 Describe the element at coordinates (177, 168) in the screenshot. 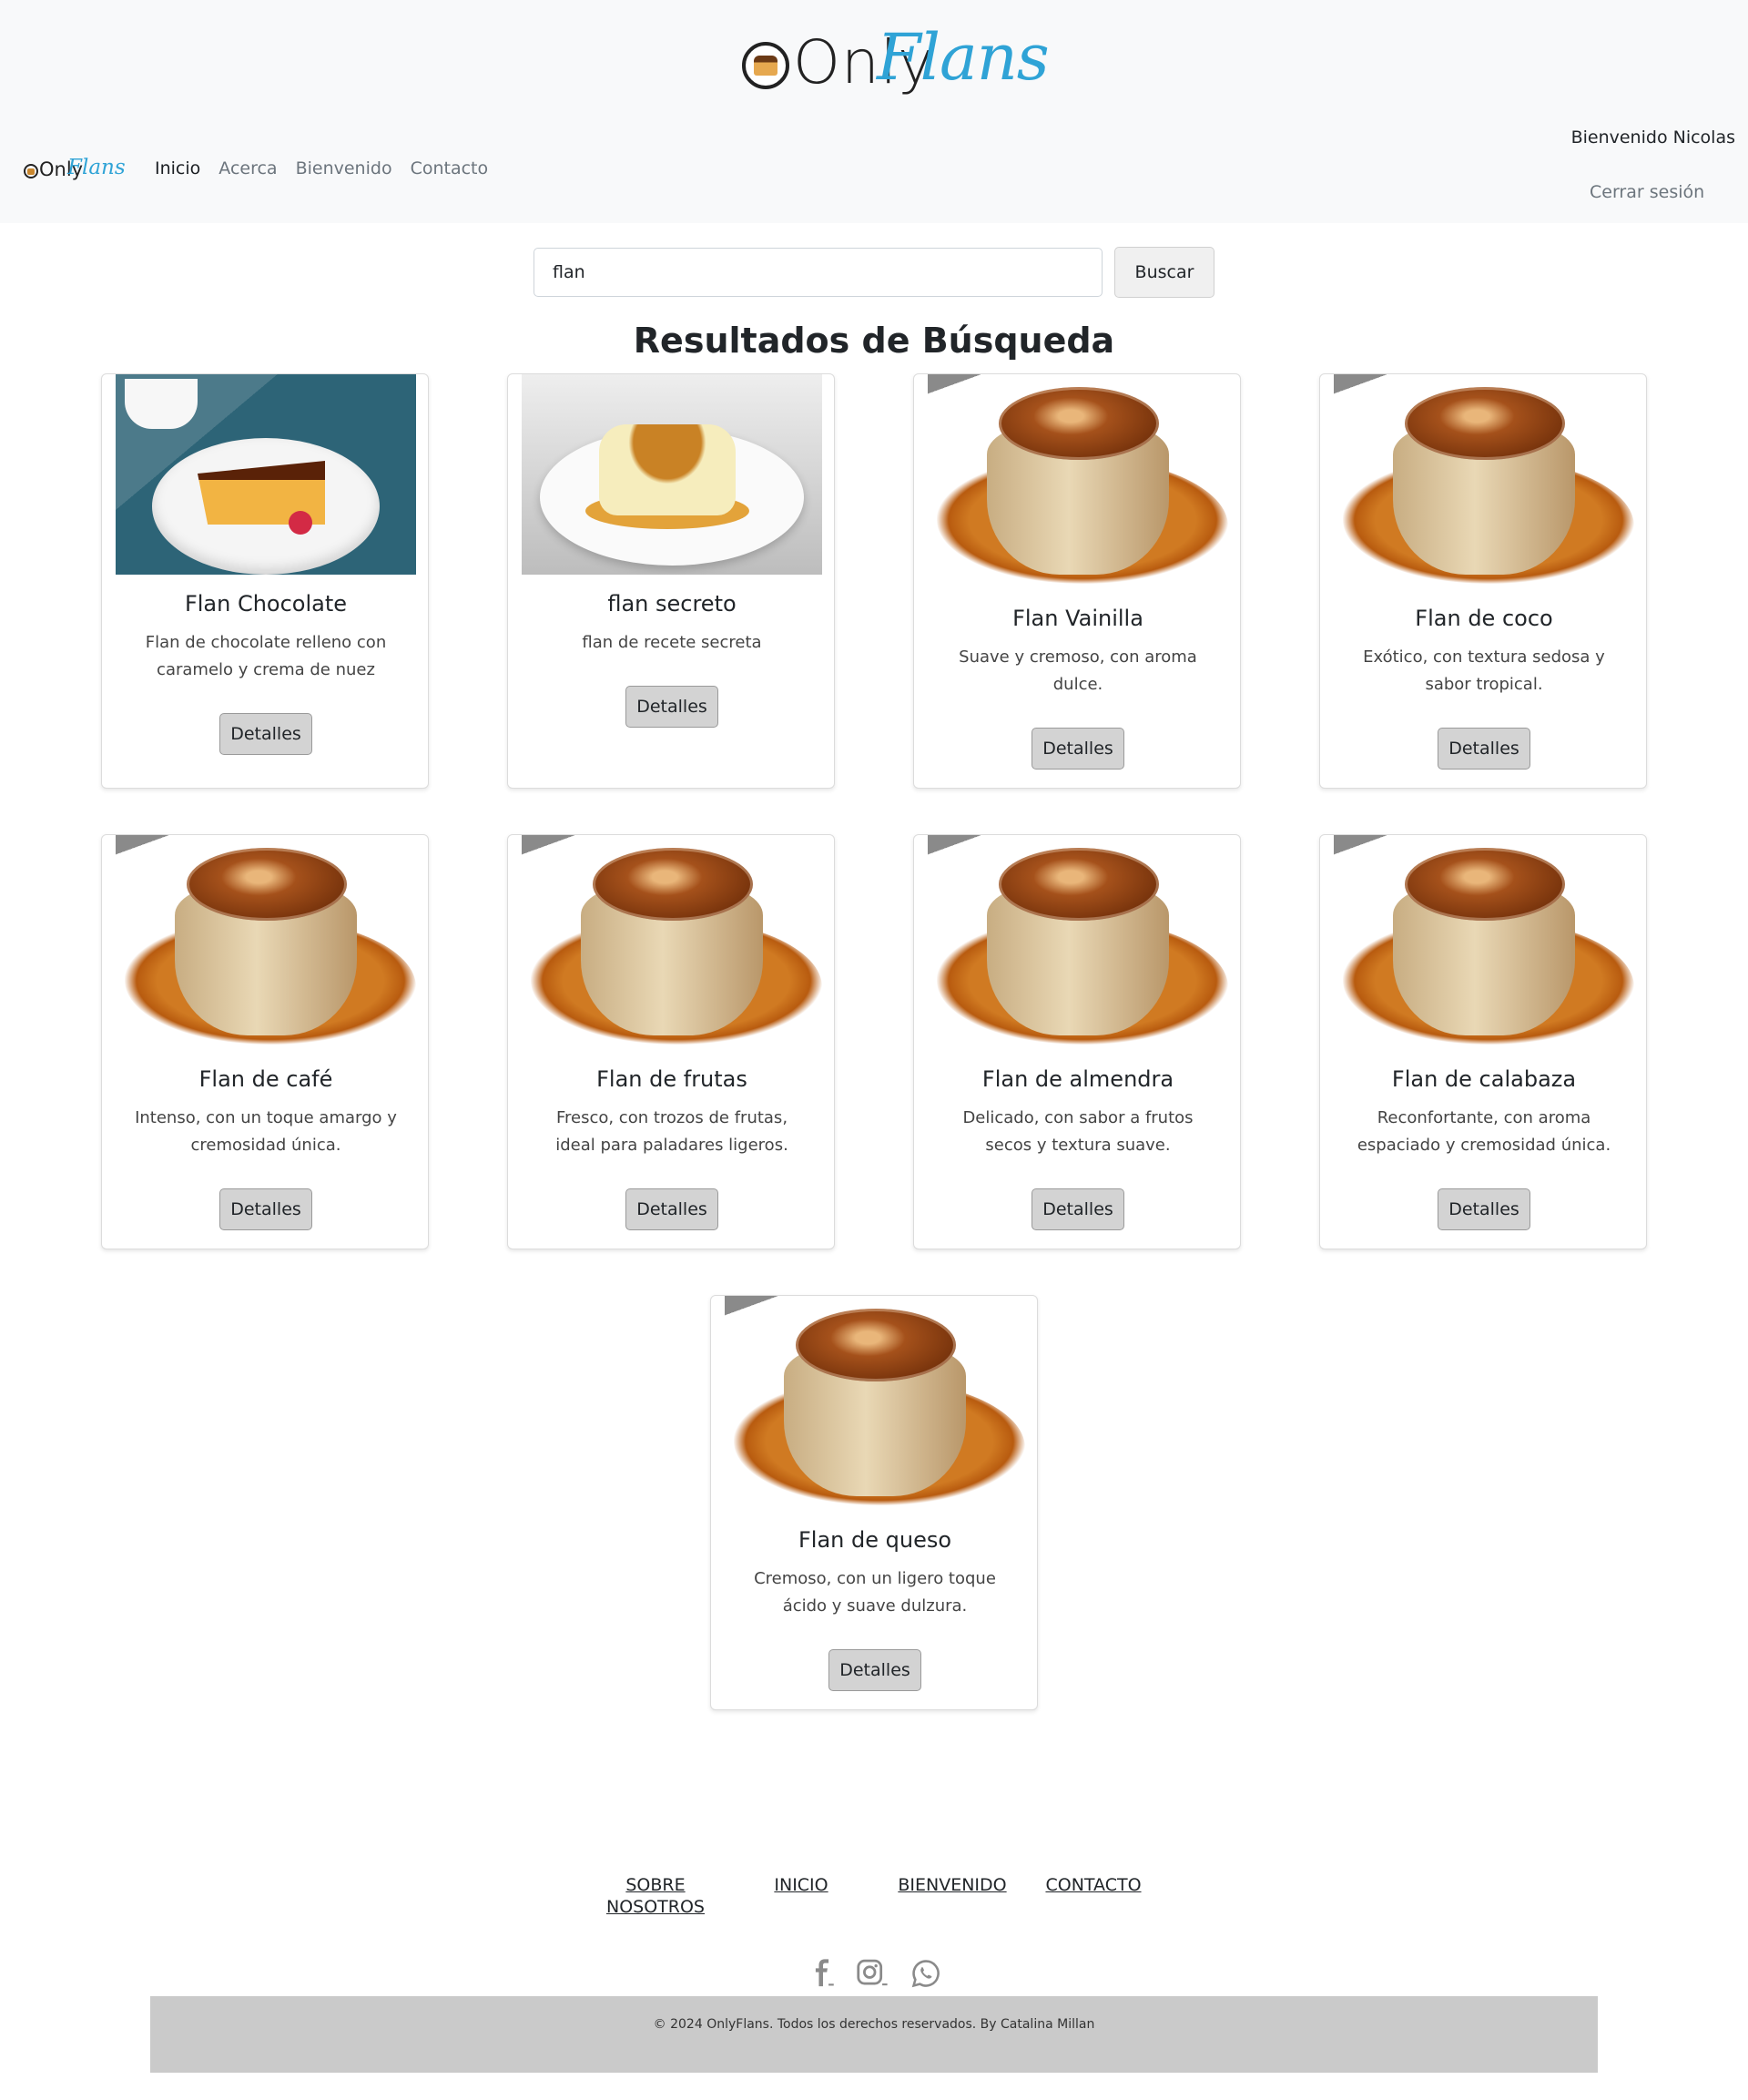

I see `nav-item-inicio: Inicio` at that location.